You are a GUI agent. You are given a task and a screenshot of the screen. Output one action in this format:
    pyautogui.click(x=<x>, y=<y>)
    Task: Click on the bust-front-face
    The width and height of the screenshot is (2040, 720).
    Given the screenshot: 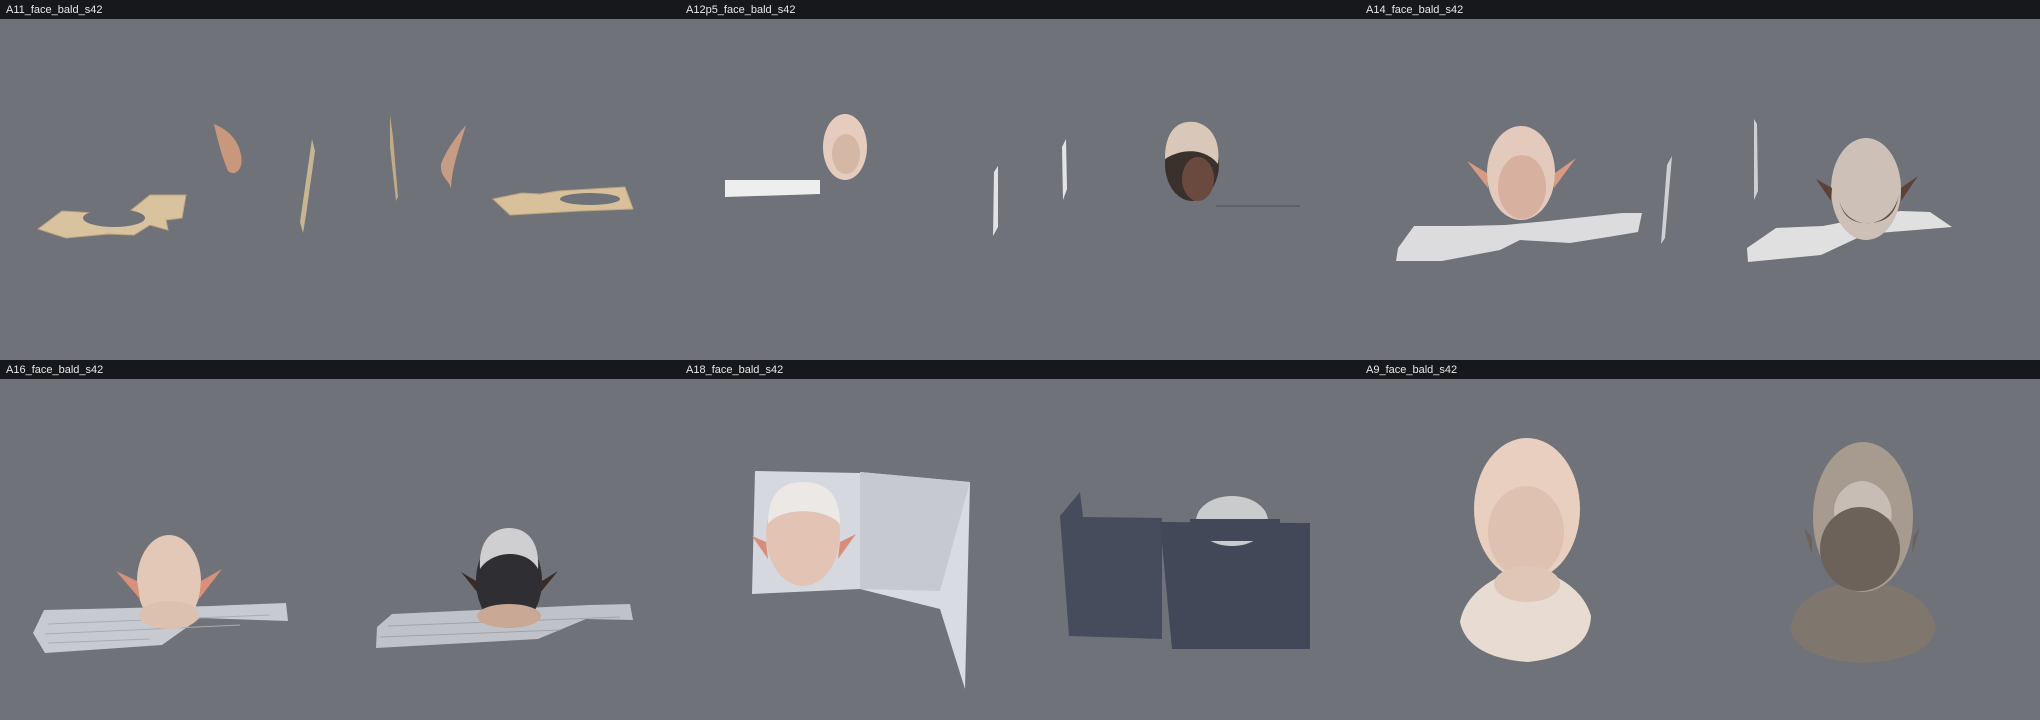 What is the action you would take?
    pyautogui.click(x=1526, y=532)
    